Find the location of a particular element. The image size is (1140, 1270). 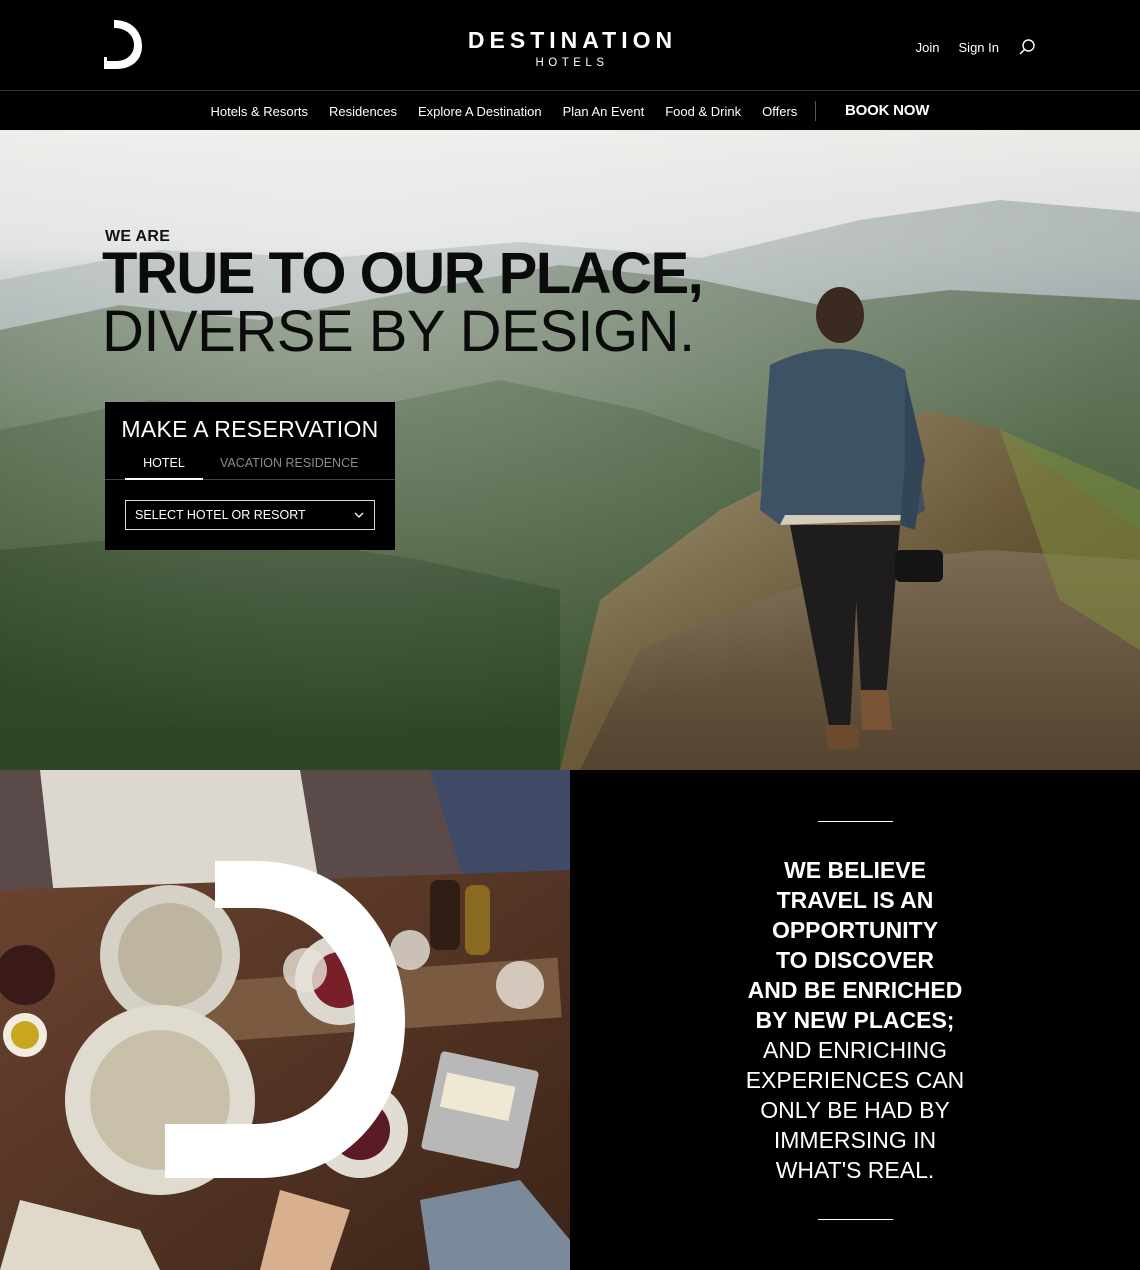

top-header: DESTINATION HOTELS Join Sign In is located at coordinates (570, 45).